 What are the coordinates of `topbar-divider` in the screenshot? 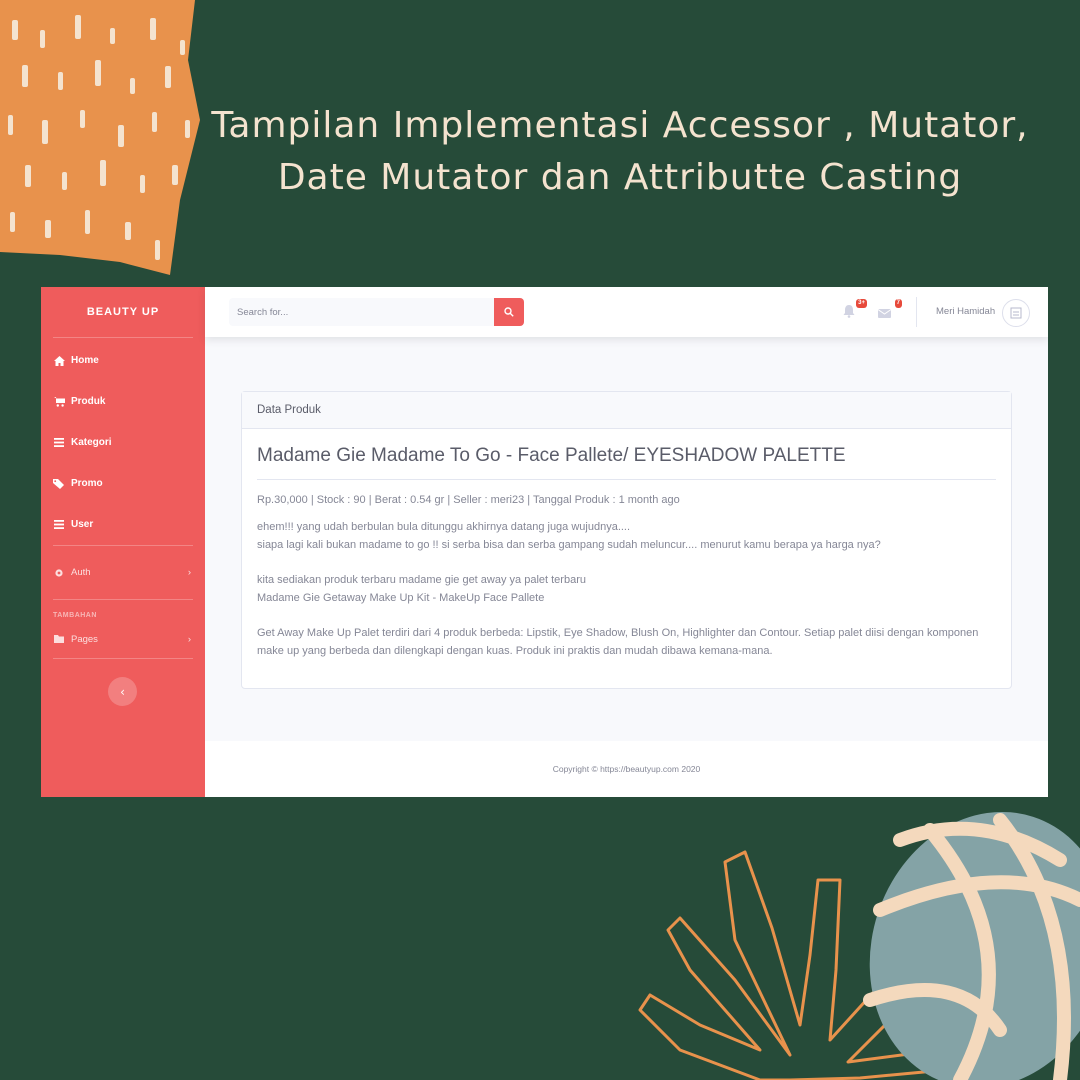 It's located at (916, 312).